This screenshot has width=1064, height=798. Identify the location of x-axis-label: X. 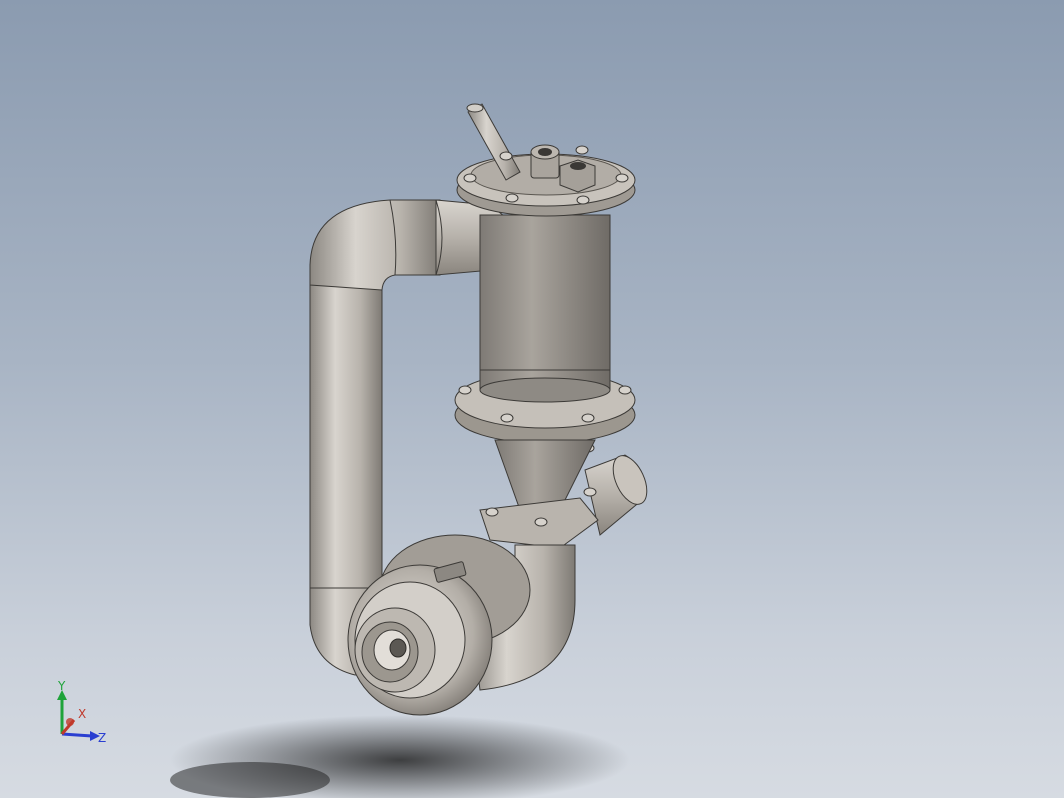
(82, 714).